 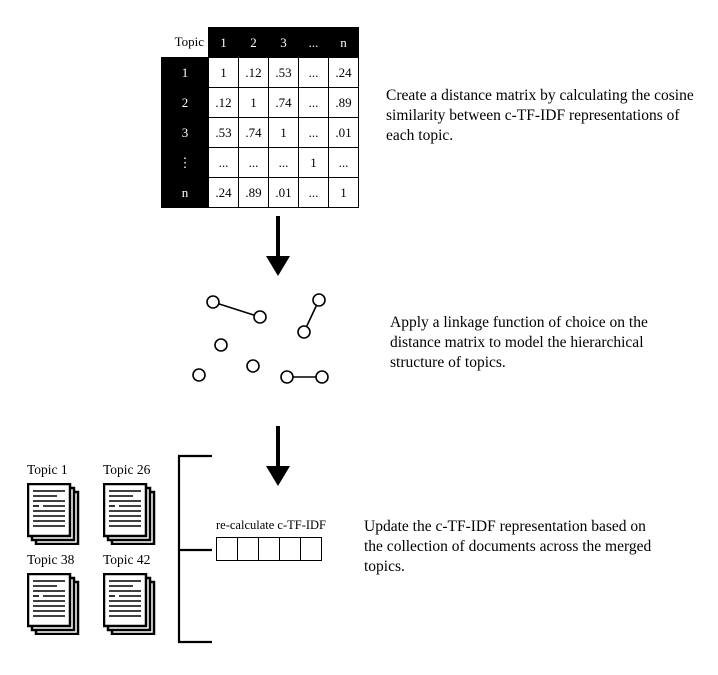 I want to click on matrix-row-header-2: 2, so click(x=185, y=102).